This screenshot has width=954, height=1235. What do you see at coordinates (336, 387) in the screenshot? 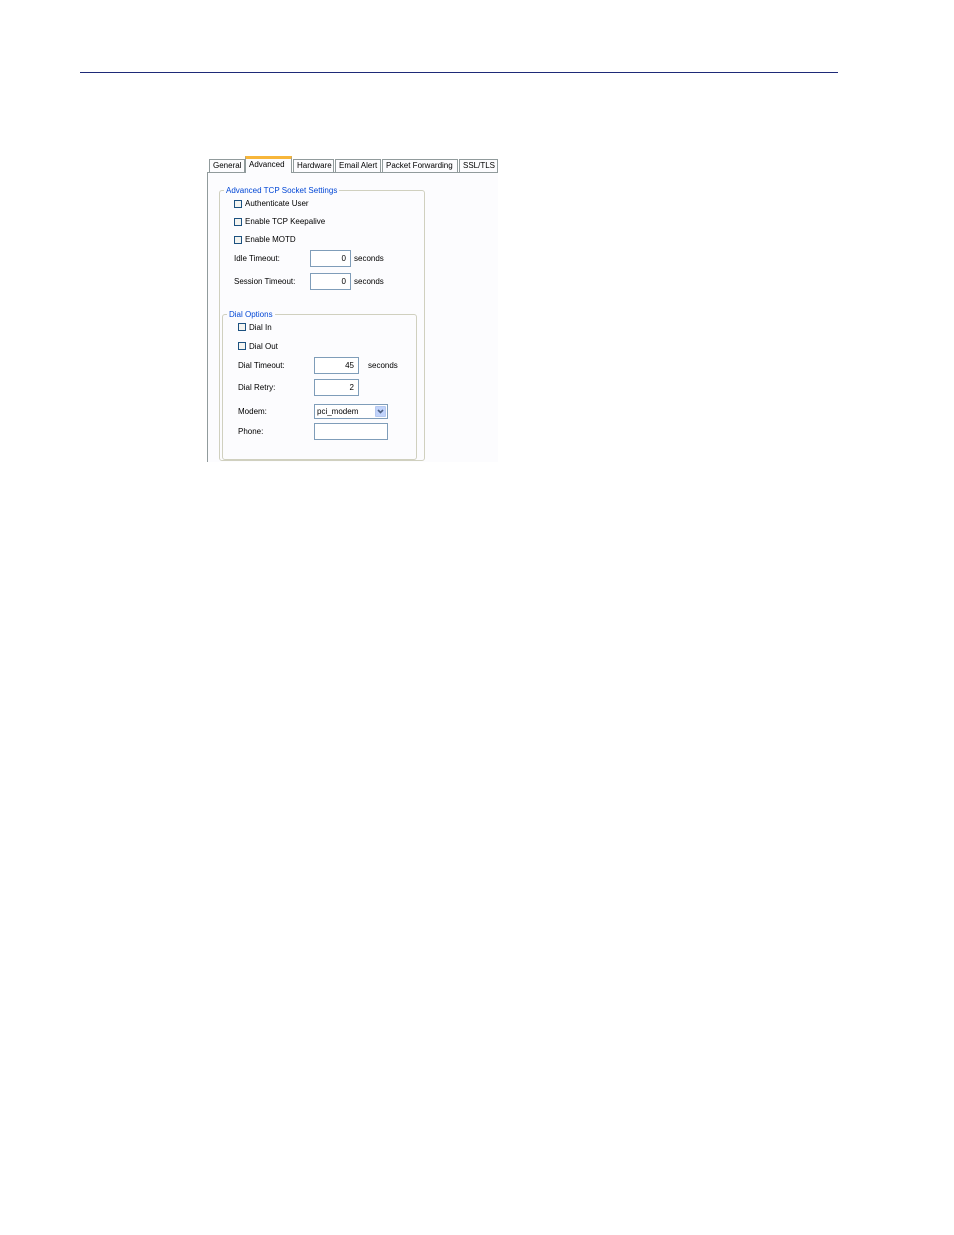
I see `dial-retry-input: 2` at bounding box center [336, 387].